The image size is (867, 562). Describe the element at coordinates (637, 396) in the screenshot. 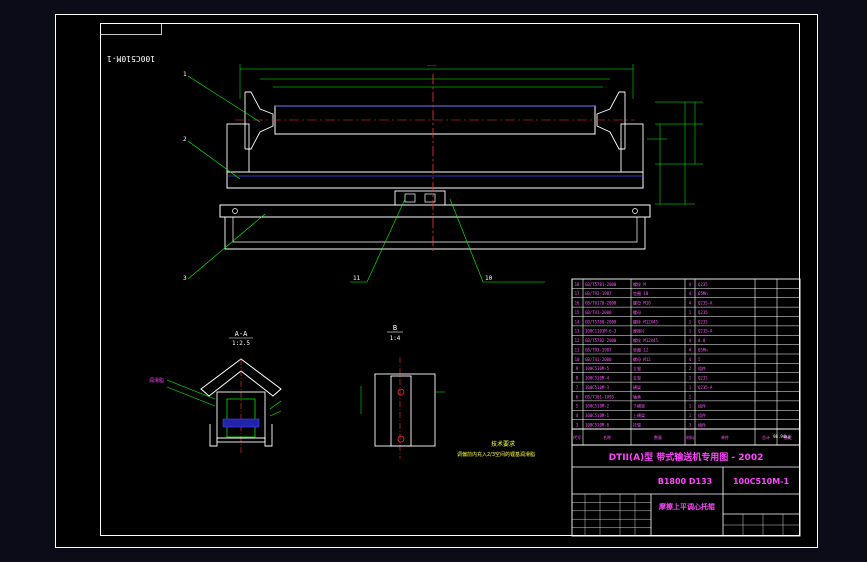

I see `parts-cell: 轴承` at that location.